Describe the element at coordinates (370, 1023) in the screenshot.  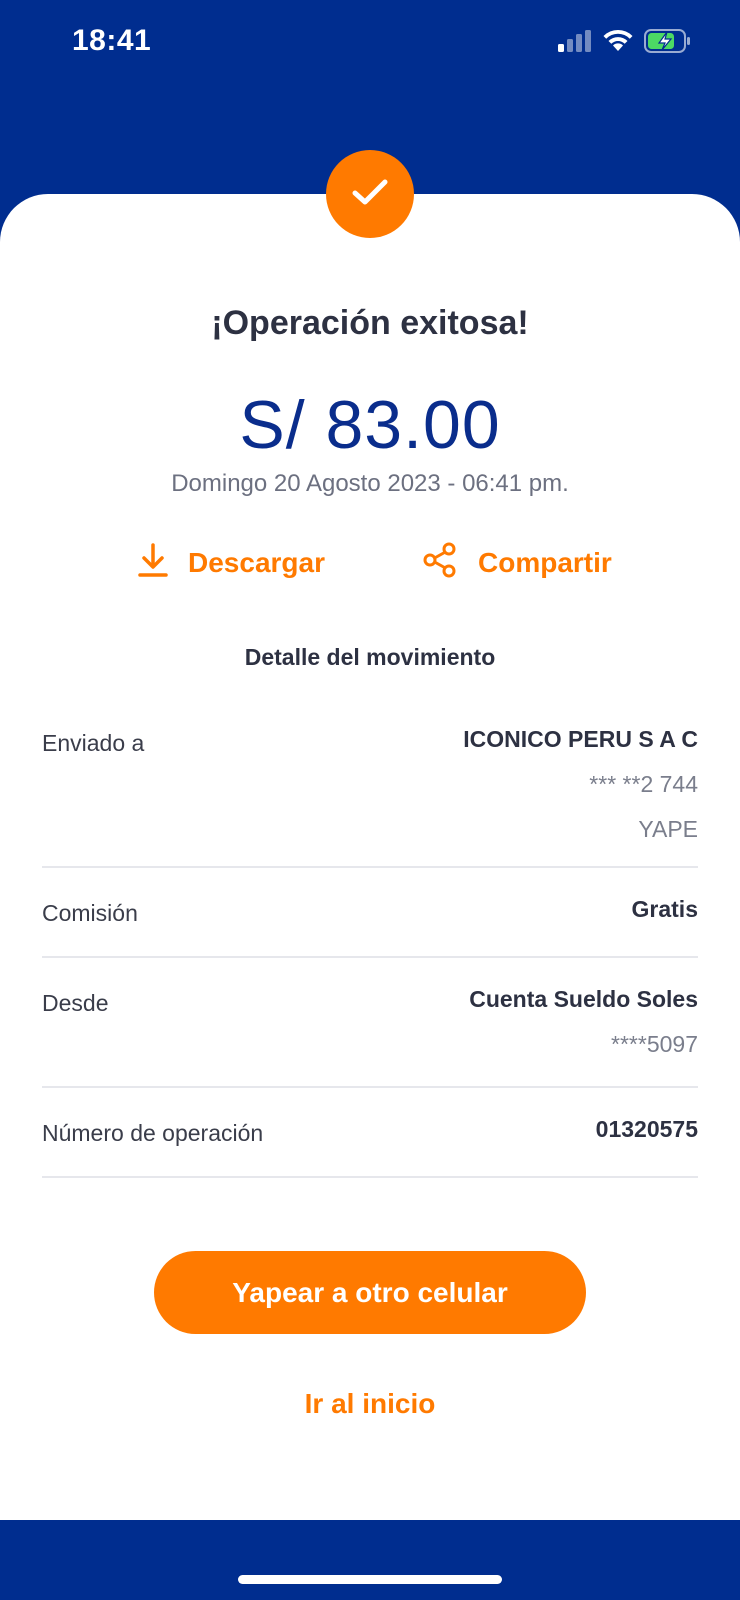
I see `detail-row-source: Desde Cuenta Sueldo Soles ****5097` at that location.